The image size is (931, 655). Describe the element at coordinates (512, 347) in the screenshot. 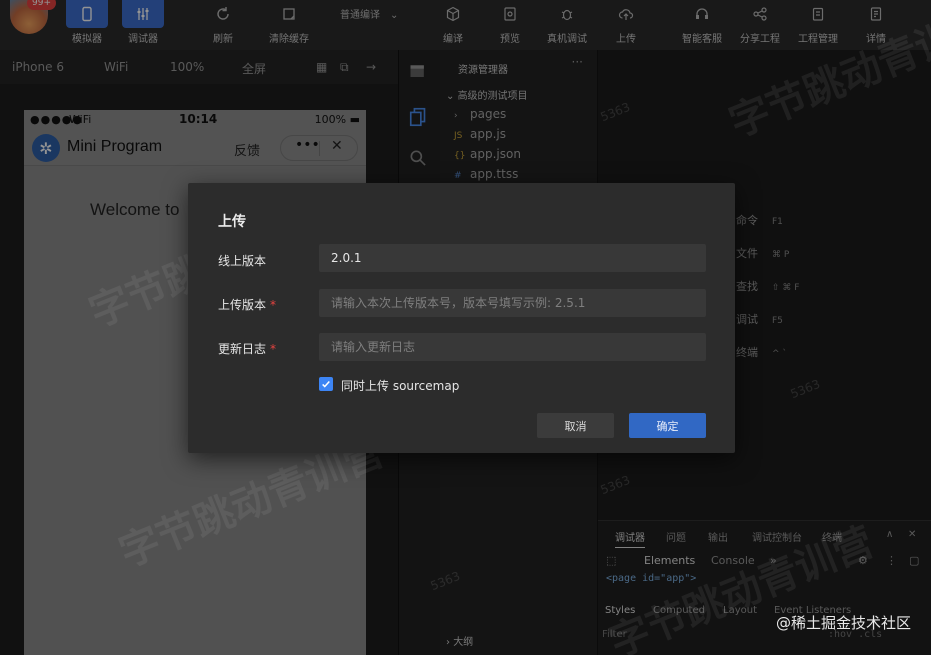

I see `changelog-input` at that location.